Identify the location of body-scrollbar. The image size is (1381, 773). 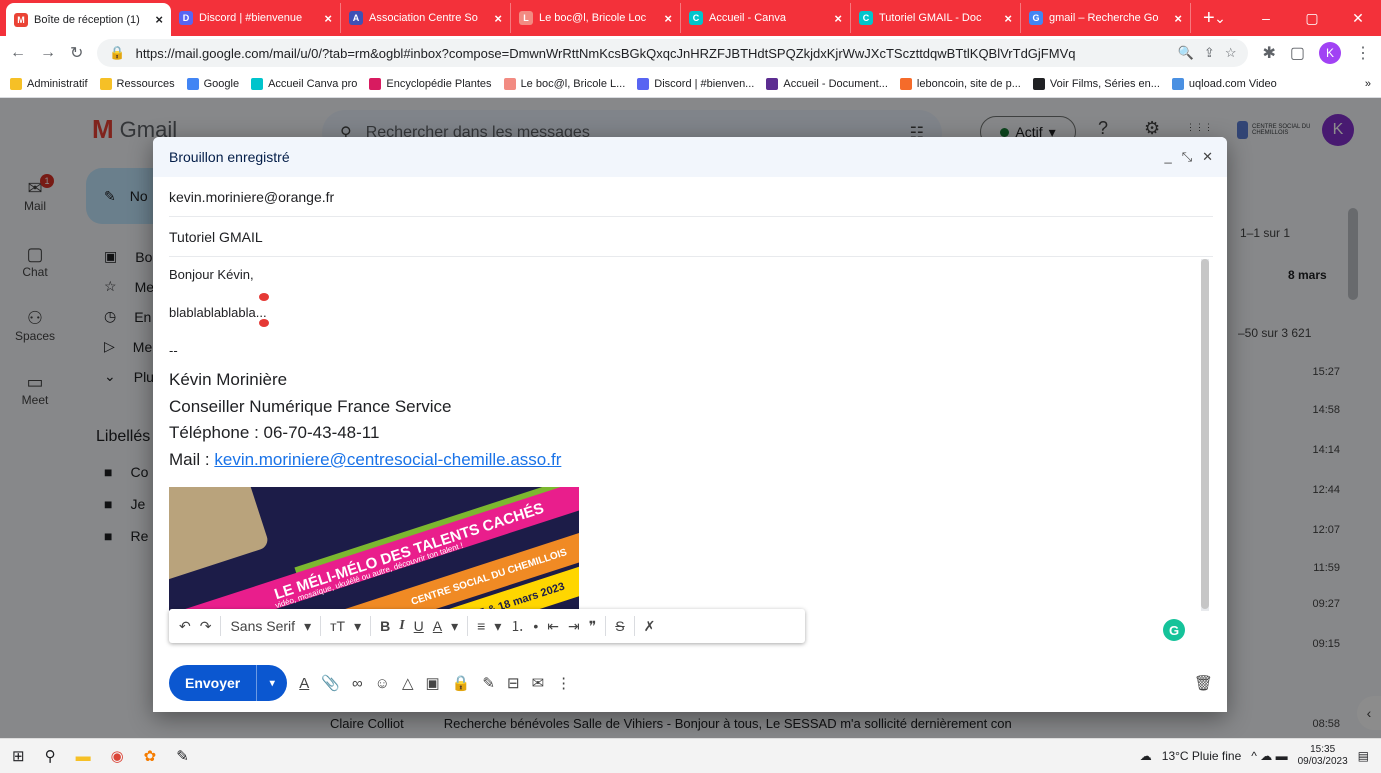
(1205, 435).